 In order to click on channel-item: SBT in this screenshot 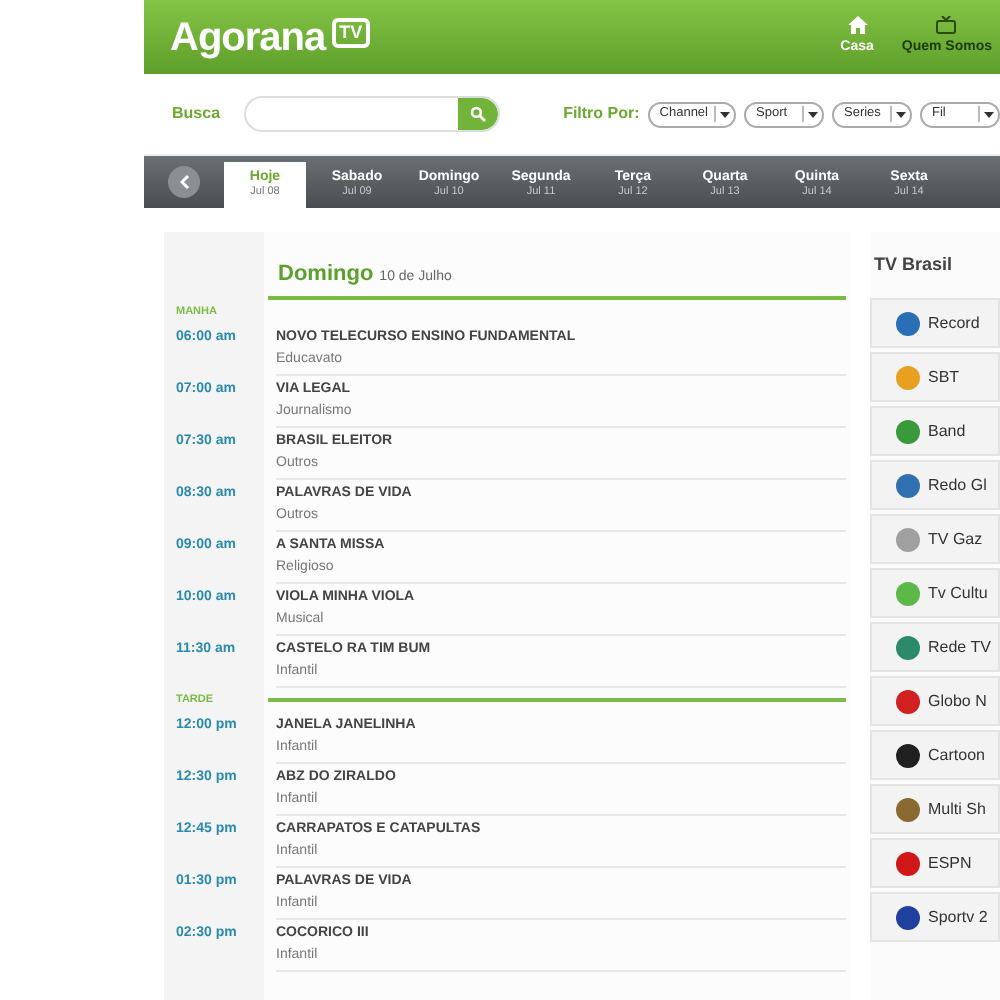, I will do `click(935, 377)`.